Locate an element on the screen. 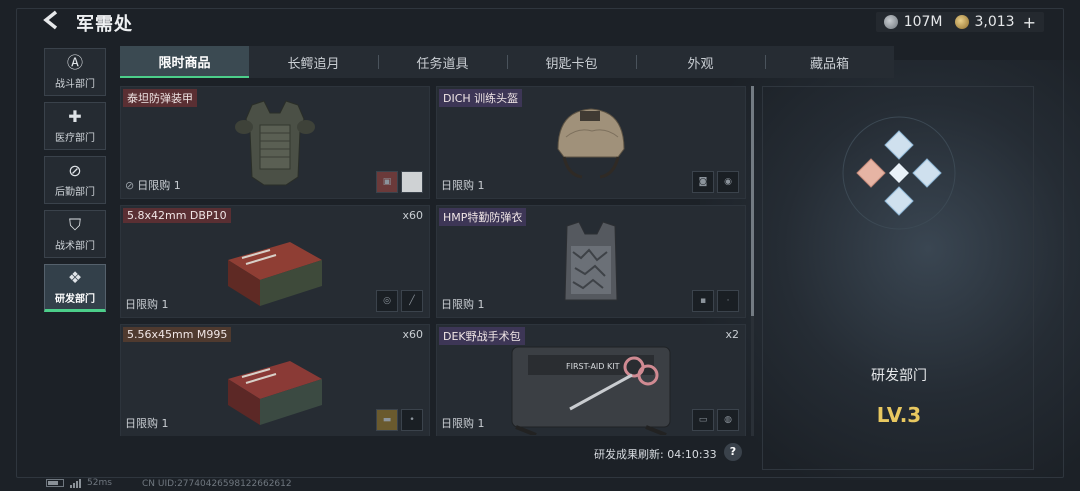 This screenshot has height=491, width=1080. signal-icon is located at coordinates (75, 483).